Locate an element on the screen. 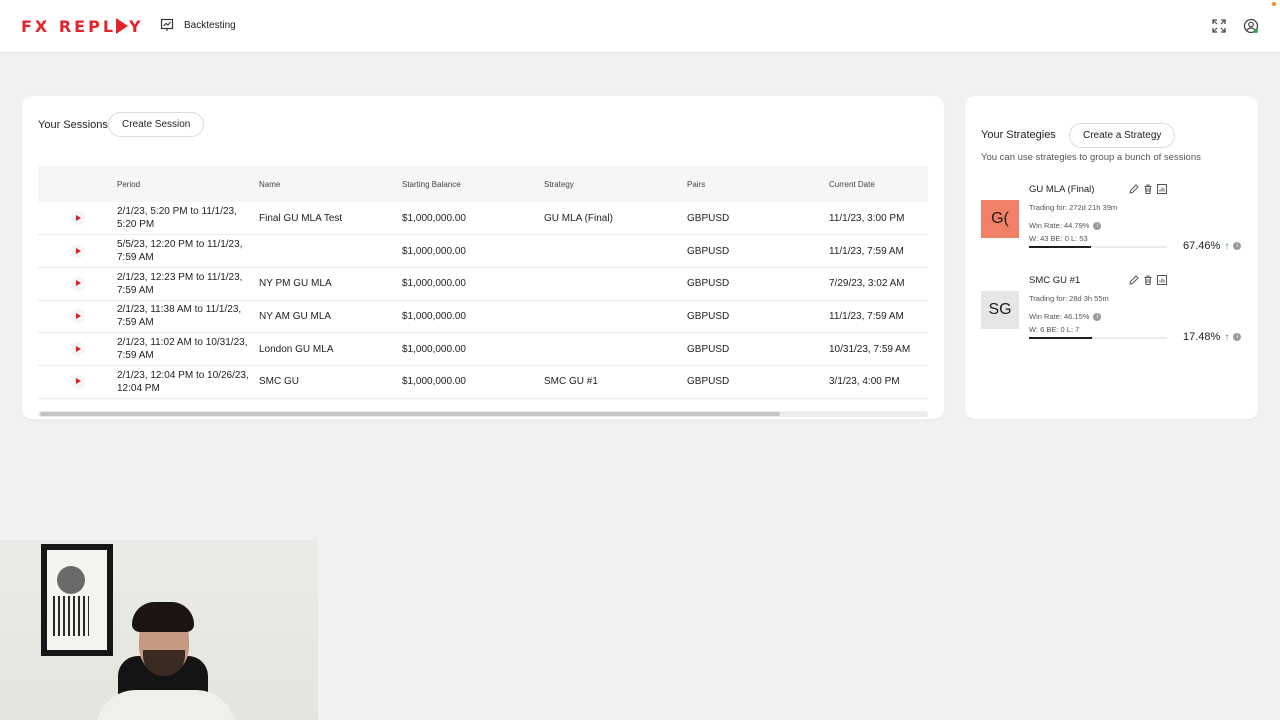 This screenshot has height=720, width=1280. presenter-shirt is located at coordinates (166, 705).